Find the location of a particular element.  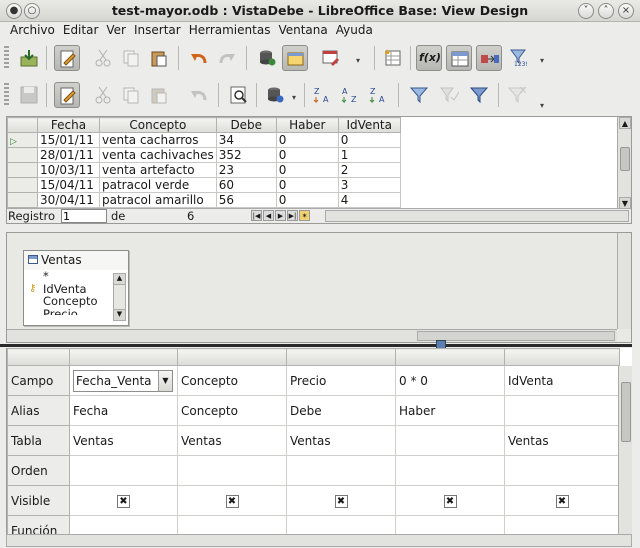

results-horizontal-scrollbar is located at coordinates (477, 216).